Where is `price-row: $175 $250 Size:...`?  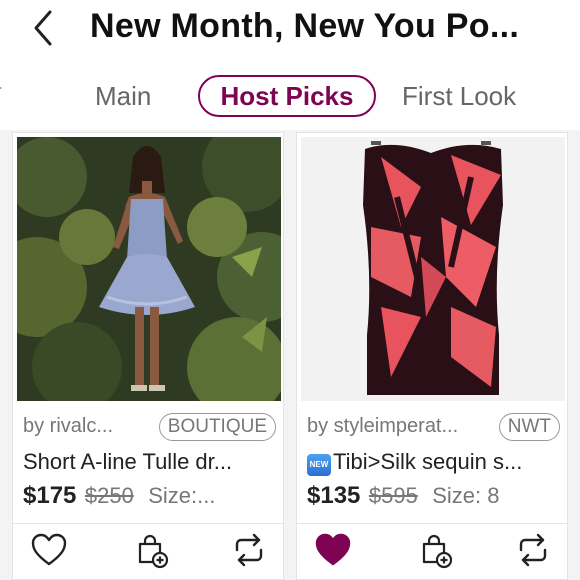
price-row: $175 $250 Size:... is located at coordinates (119, 496).